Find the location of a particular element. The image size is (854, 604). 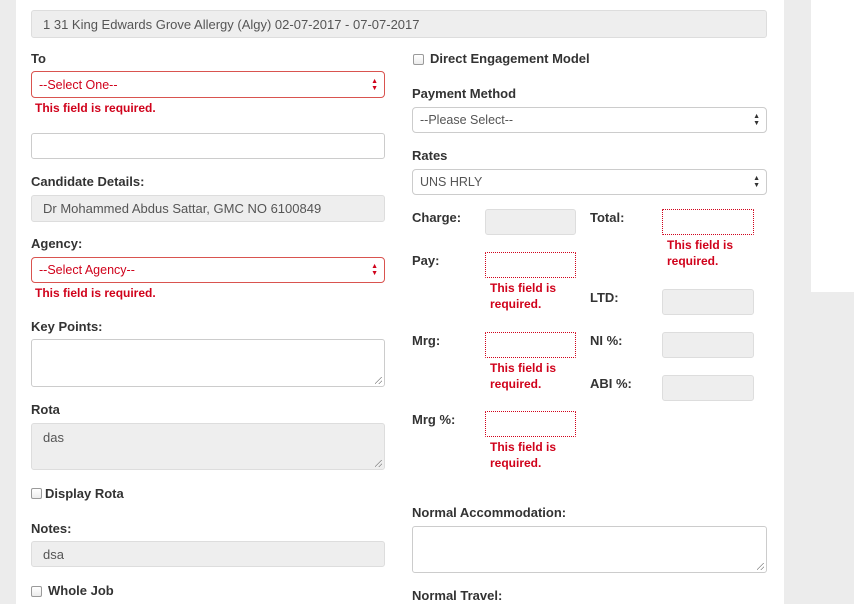

rates-label: Rates is located at coordinates (430, 155).